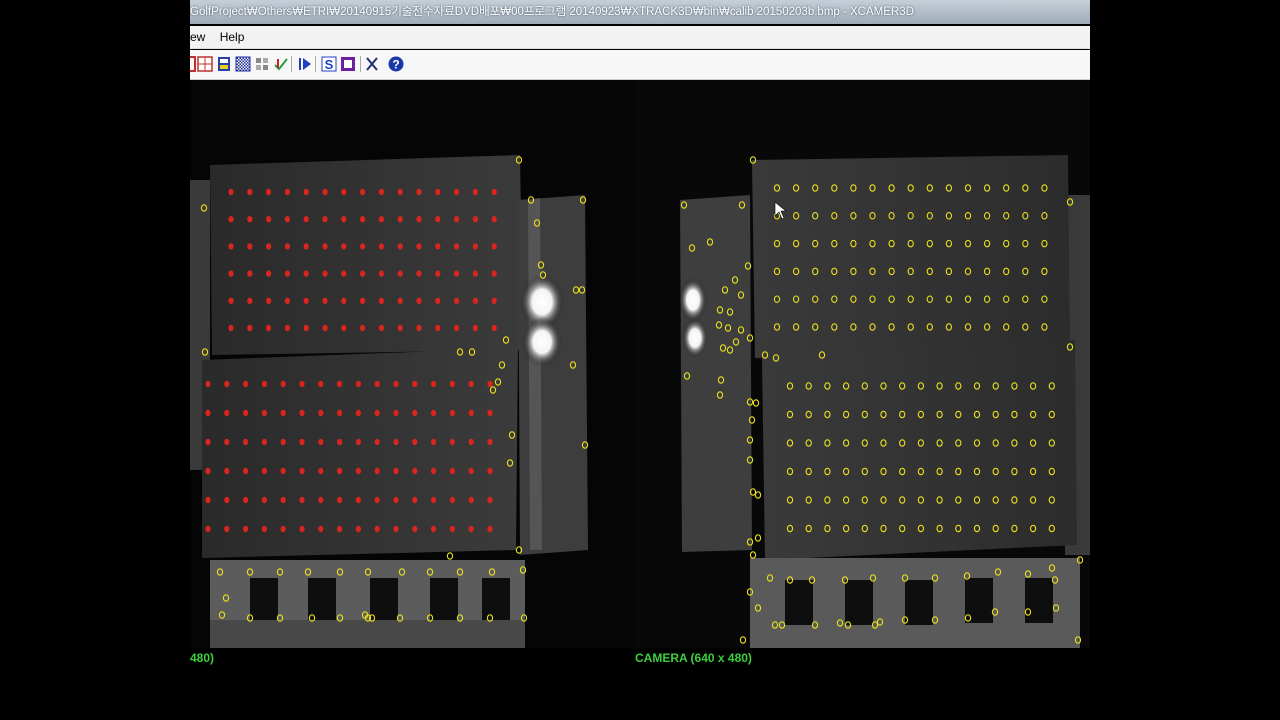  Describe the element at coordinates (396, 64) in the screenshot. I see `help-icon: ?` at that location.